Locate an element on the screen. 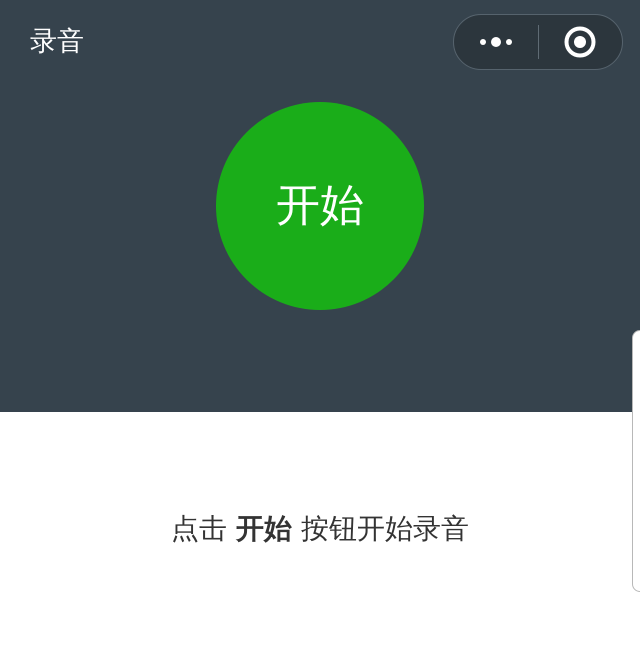 The image size is (640, 655). page-title: 录音 is located at coordinates (57, 41).